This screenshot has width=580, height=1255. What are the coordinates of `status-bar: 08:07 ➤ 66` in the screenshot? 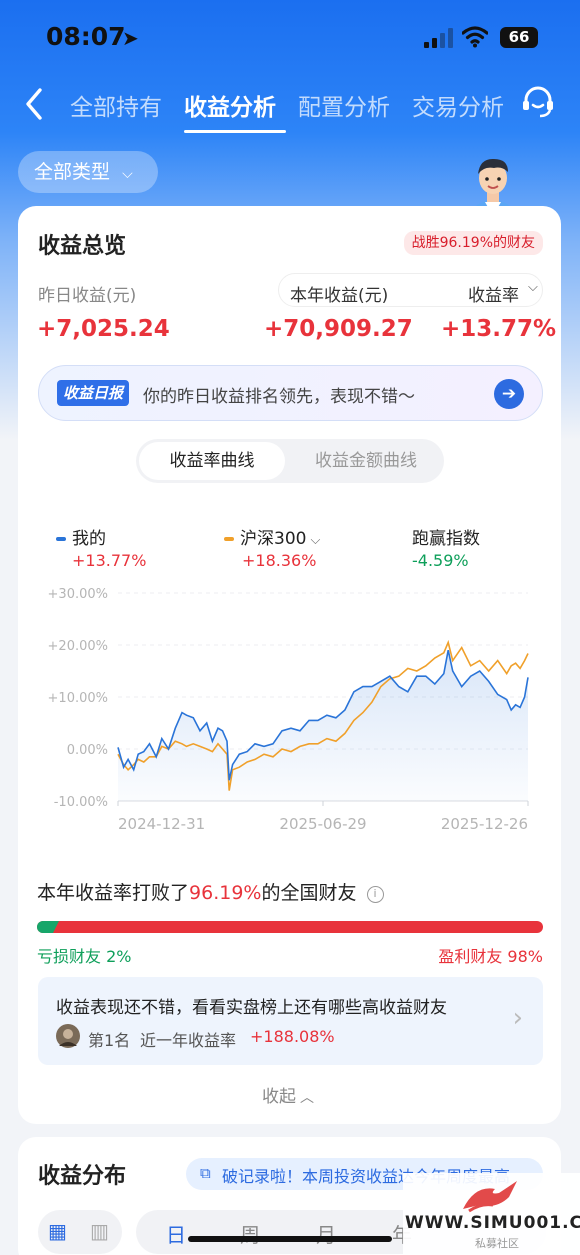 It's located at (290, 35).